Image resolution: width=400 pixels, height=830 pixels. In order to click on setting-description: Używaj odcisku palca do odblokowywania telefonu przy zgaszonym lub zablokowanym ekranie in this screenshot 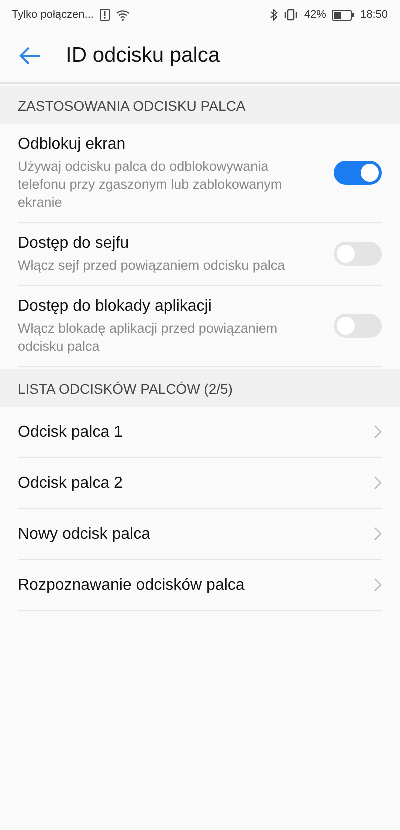, I will do `click(151, 185)`.